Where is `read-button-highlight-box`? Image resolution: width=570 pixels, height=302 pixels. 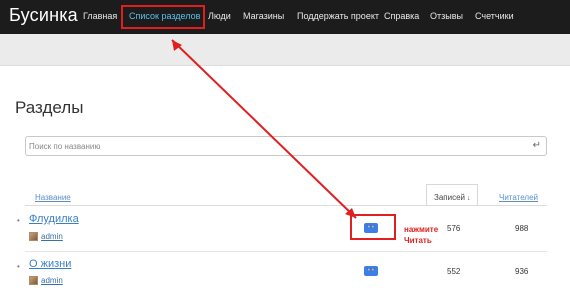
read-button-highlight-box is located at coordinates (373, 227).